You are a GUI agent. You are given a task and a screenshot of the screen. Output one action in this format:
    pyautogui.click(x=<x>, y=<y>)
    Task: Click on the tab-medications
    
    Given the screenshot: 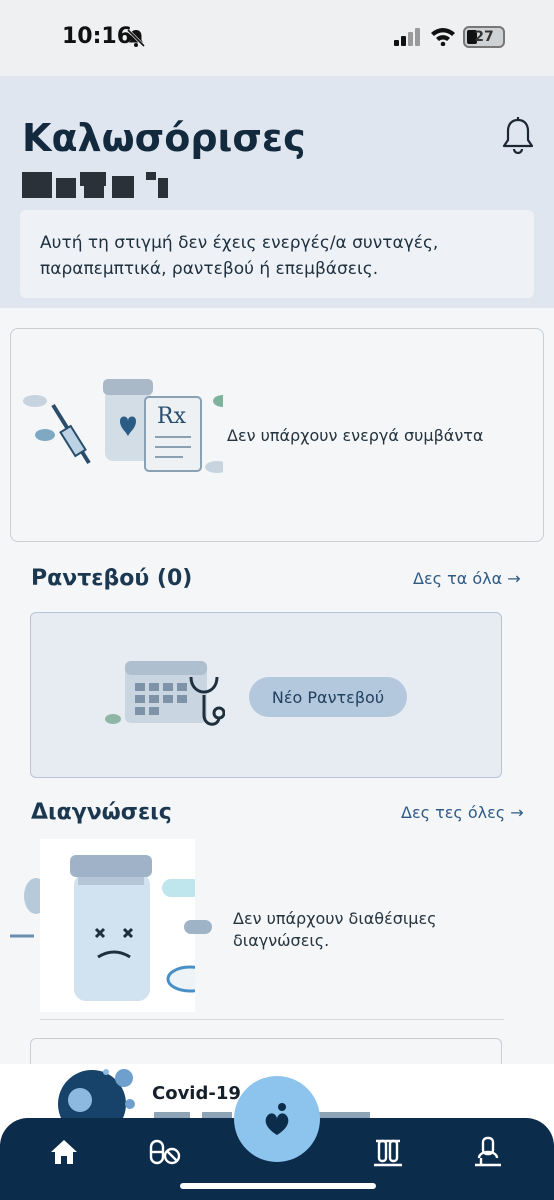 What is the action you would take?
    pyautogui.click(x=164, y=1152)
    